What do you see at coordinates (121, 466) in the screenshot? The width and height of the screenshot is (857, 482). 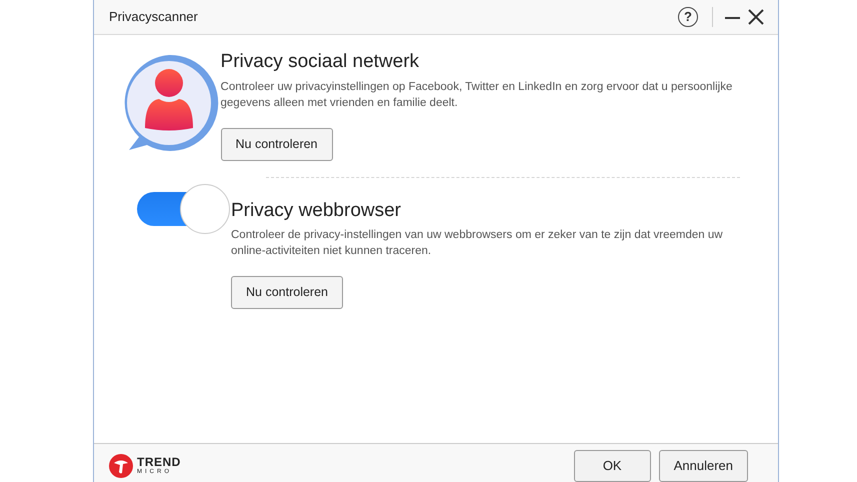 I see `logo-icon` at bounding box center [121, 466].